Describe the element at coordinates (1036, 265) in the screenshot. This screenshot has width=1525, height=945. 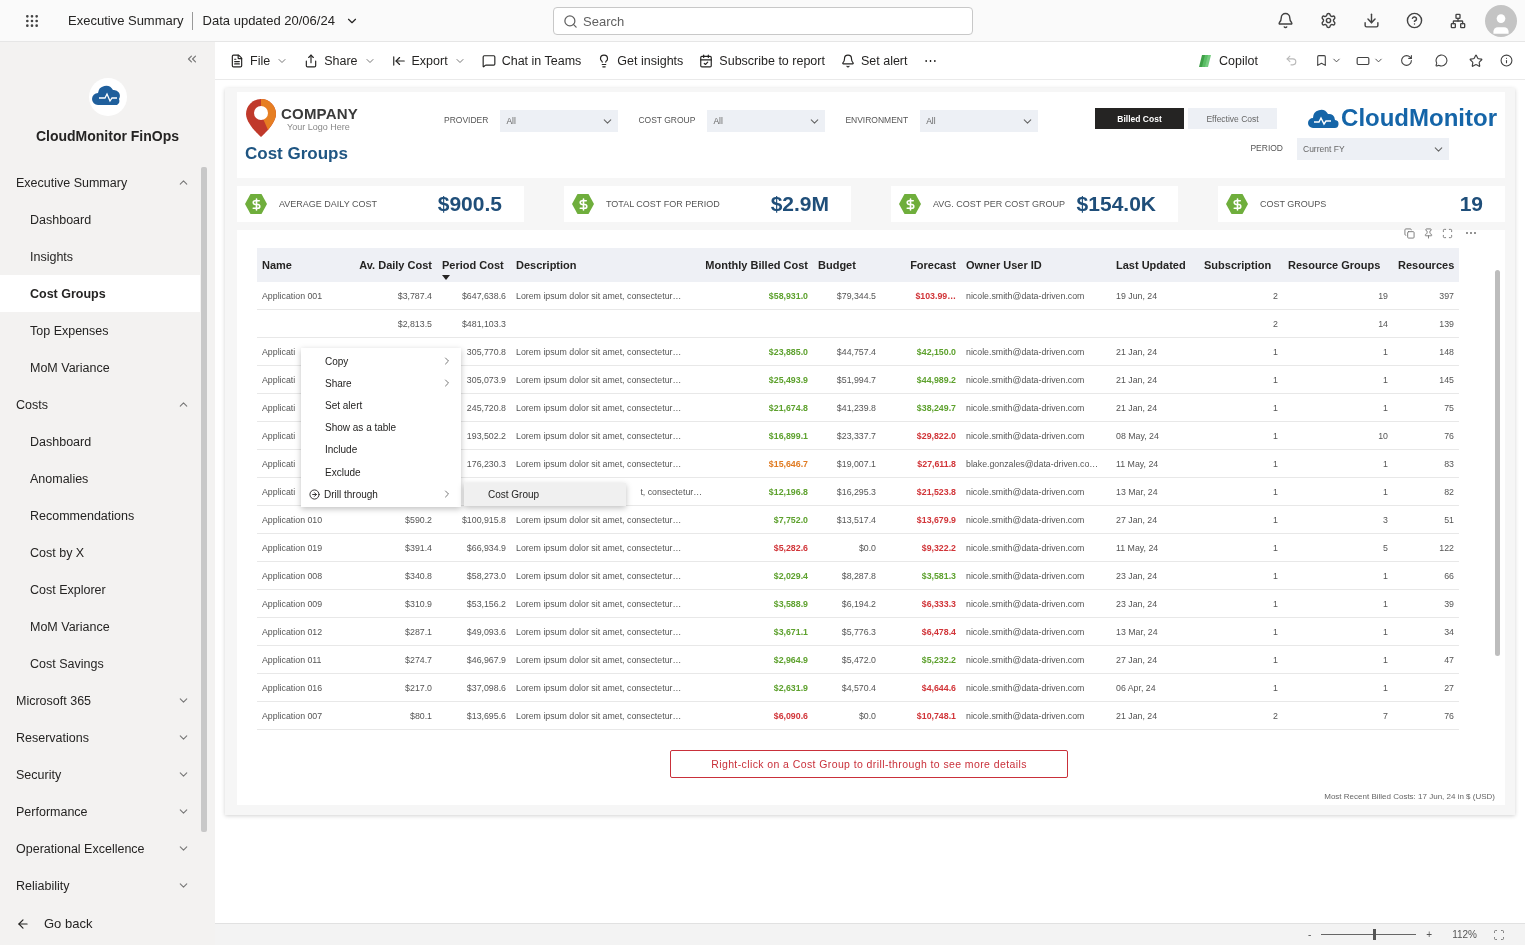
I see `column-header: Owner User ID` at that location.